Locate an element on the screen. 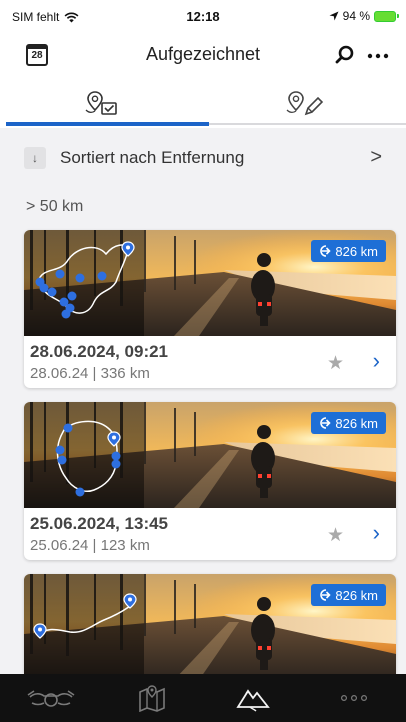 The height and width of the screenshot is (722, 406). rides-mountain-icon is located at coordinates (252, 700).